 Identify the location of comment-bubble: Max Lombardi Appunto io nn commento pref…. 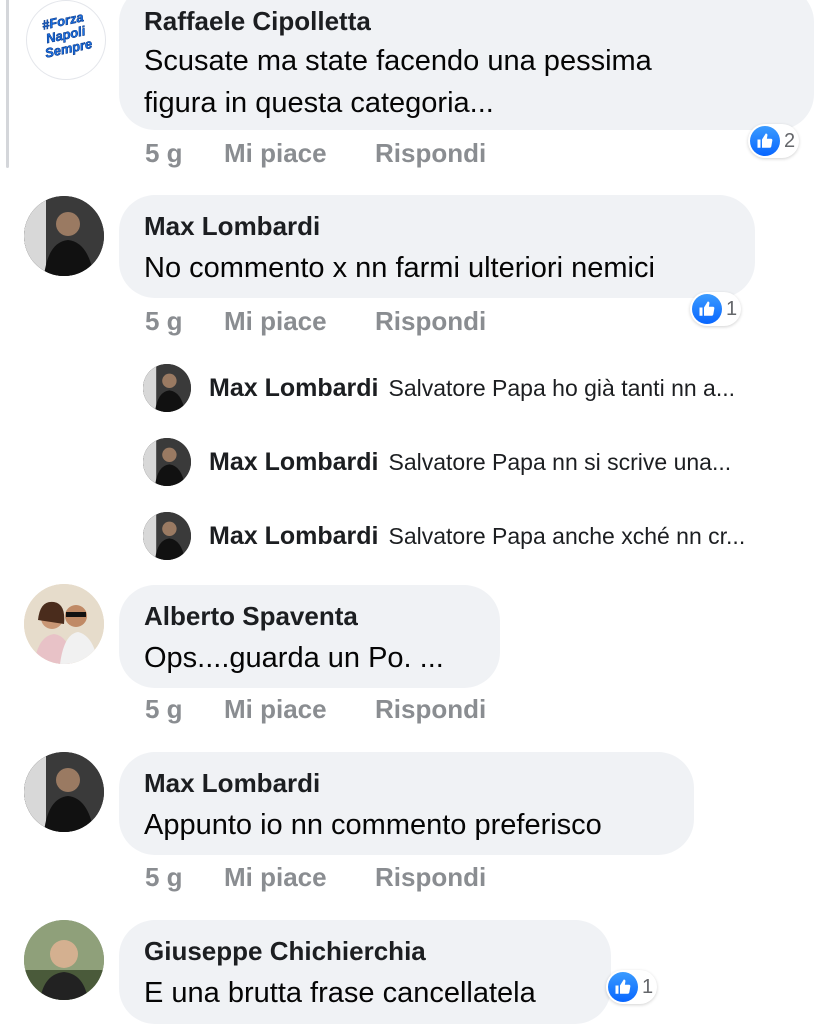
(406, 803).